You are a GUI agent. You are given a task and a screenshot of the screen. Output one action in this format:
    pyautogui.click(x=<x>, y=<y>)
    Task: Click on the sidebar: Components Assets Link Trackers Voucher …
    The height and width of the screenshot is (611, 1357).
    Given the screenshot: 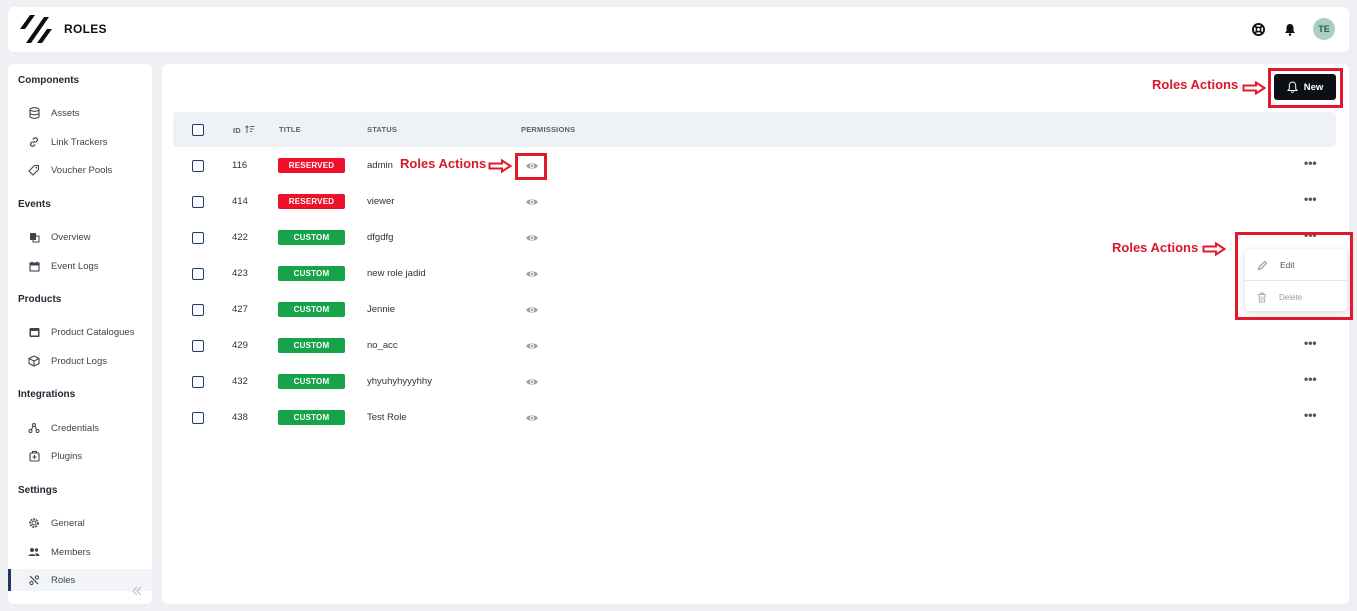 What is the action you would take?
    pyautogui.click(x=80, y=334)
    